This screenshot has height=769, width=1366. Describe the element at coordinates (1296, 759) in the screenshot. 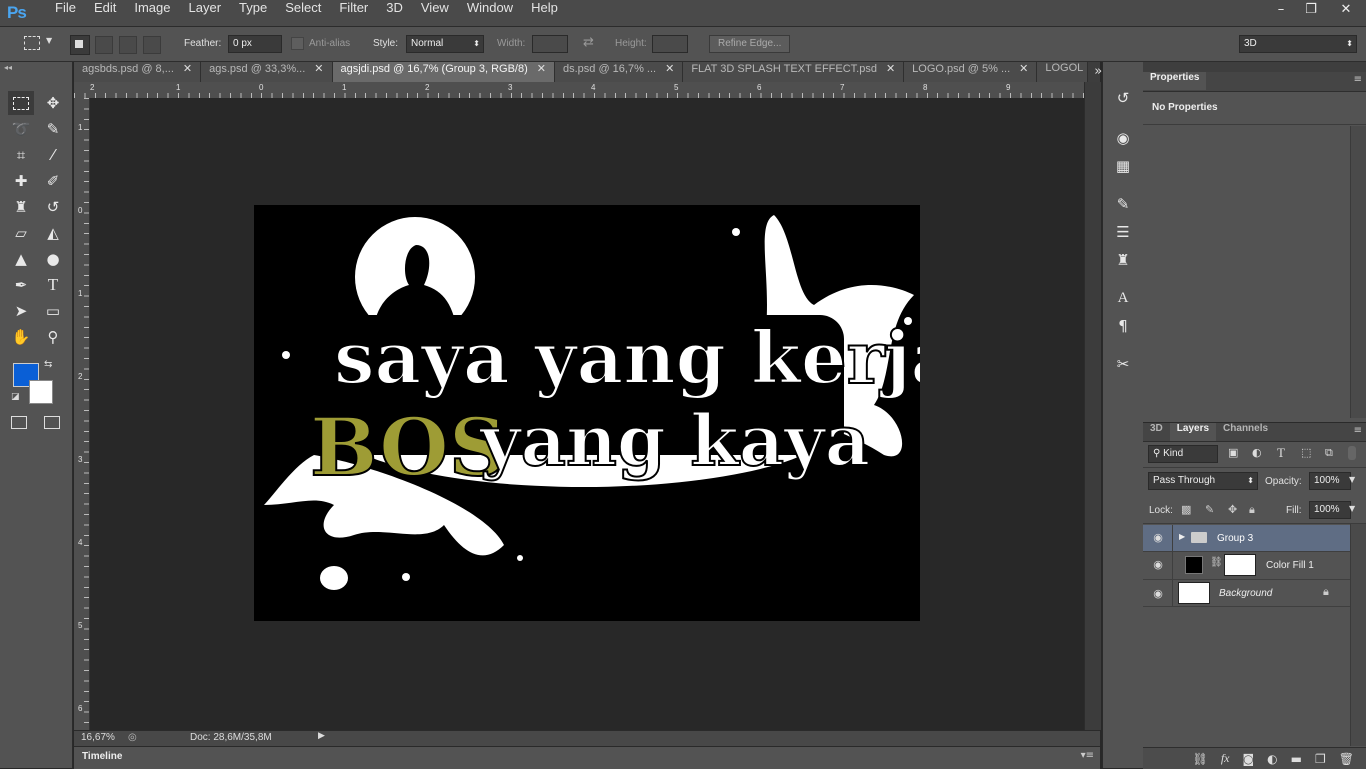

I see `folder-icon: ▬` at that location.